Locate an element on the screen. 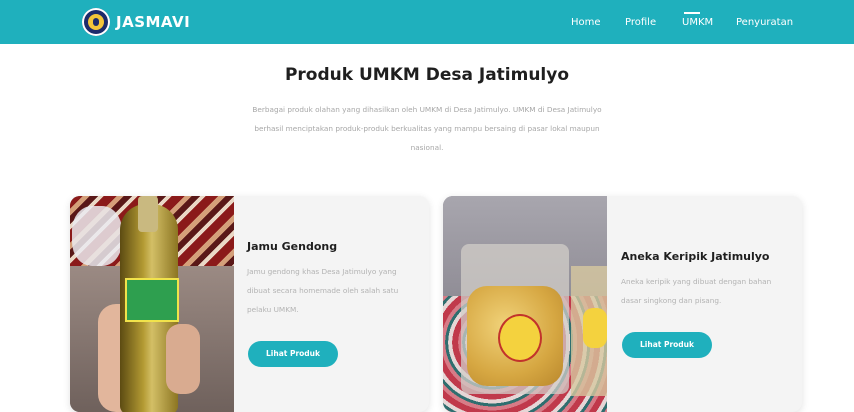  product-title: Jamu Gendong is located at coordinates (292, 246).